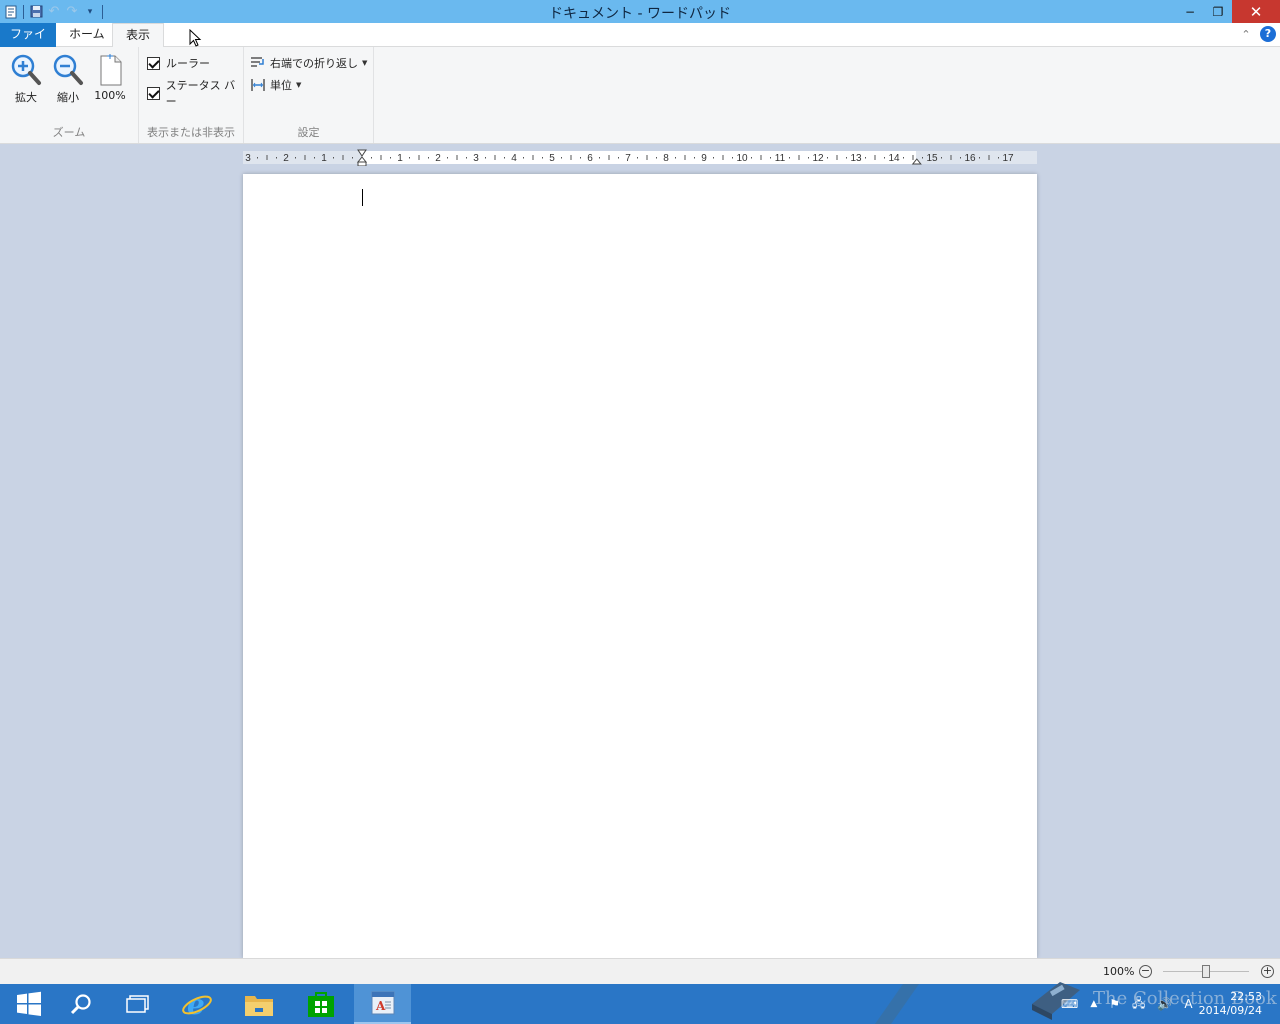 Image resolution: width=1280 pixels, height=1024 pixels. I want to click on system-tray: ⌨ ▲ ⚑ 🖧 🔊 A 22:53 2014/09/24, so click(1167, 1004).